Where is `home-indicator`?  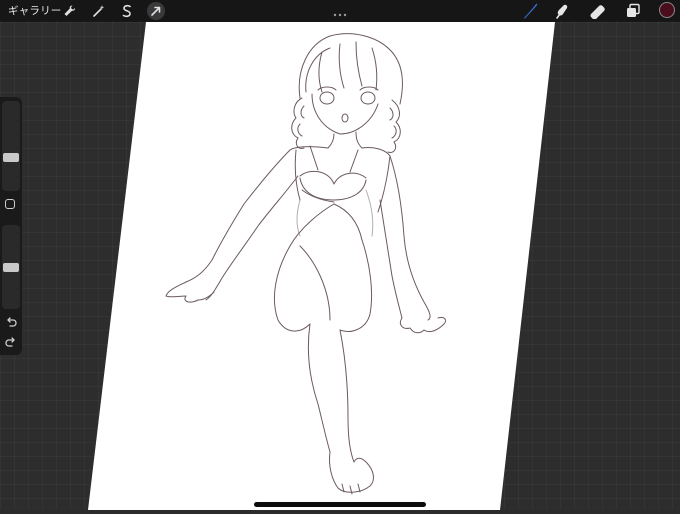
home-indicator is located at coordinates (340, 504).